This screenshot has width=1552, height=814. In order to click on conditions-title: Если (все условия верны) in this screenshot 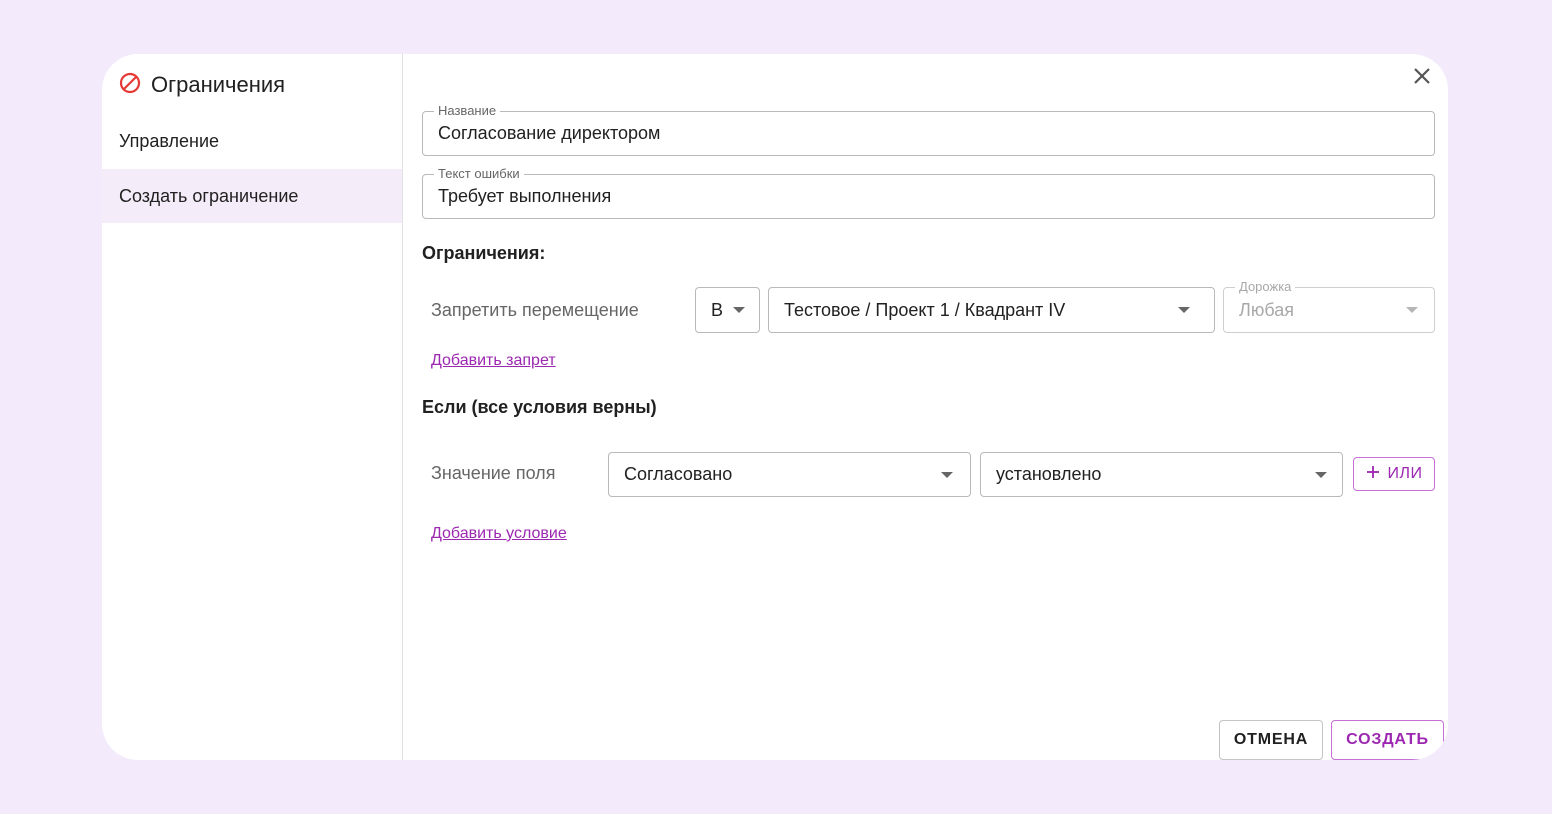, I will do `click(539, 407)`.